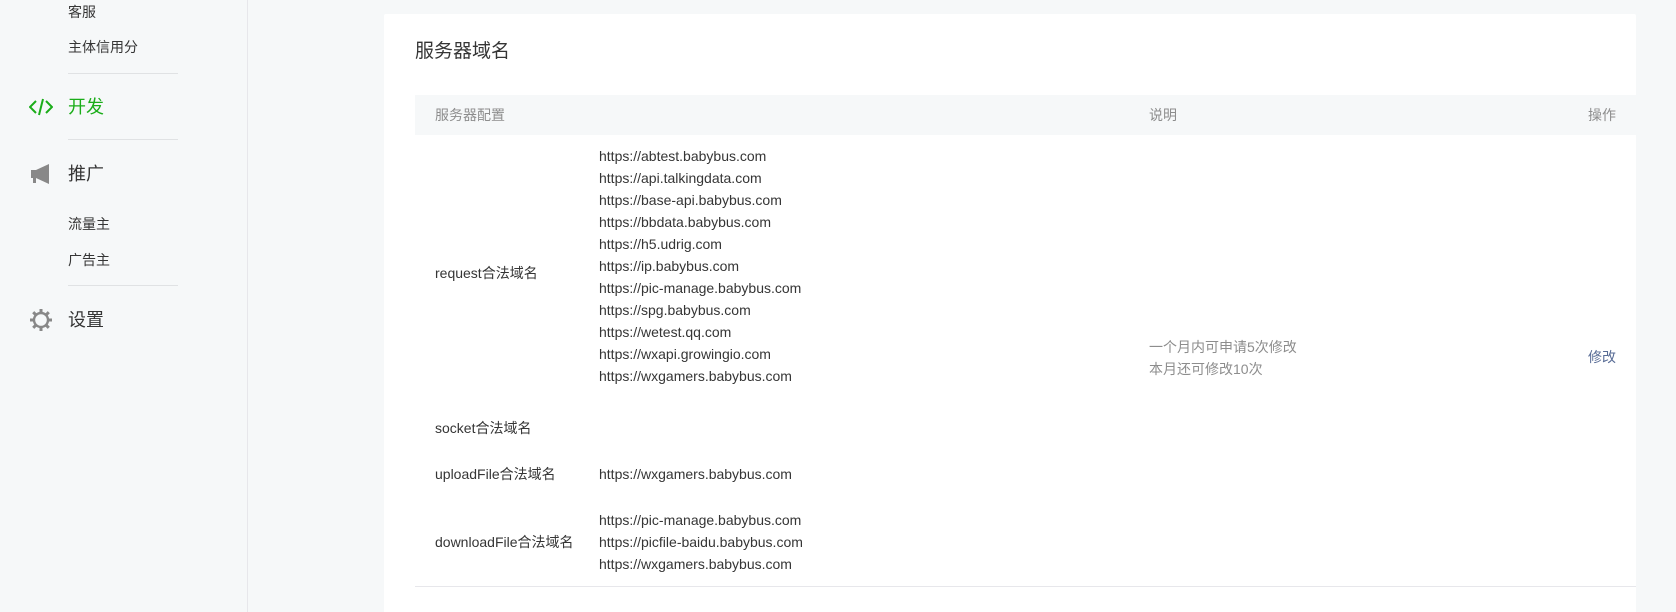  I want to click on sidebar-item-promote: 推广, so click(66, 174).